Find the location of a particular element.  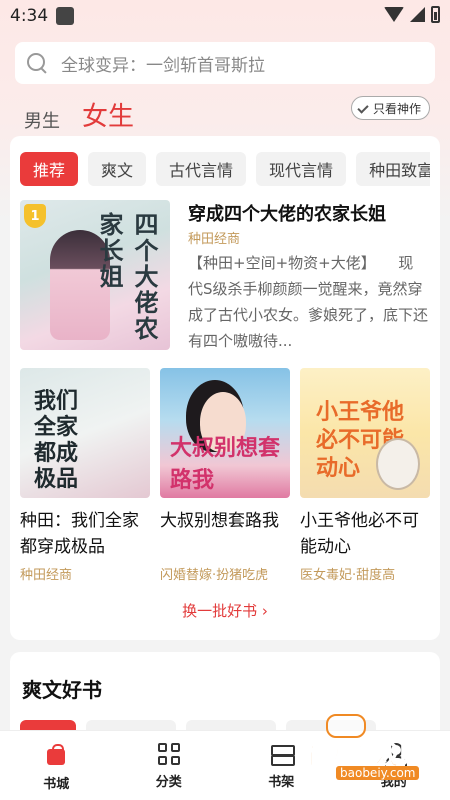

gender-tabs: 男生 女生 is located at coordinates (79, 117).